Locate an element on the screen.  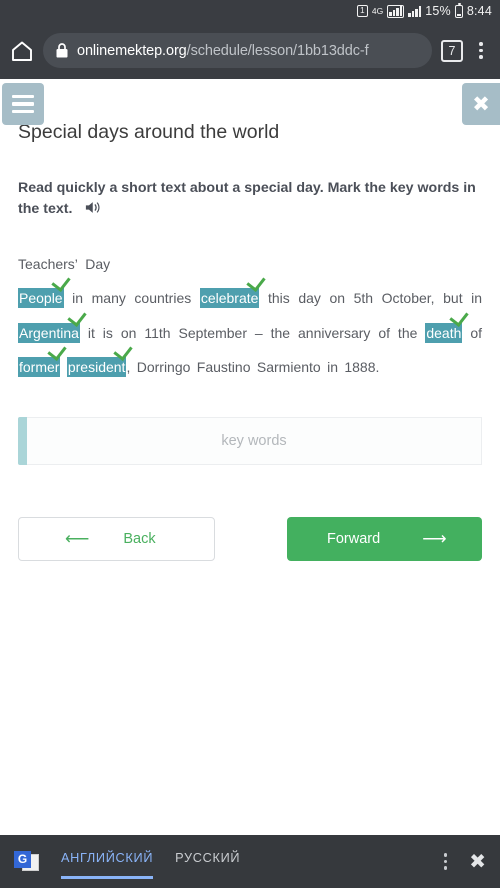
translate-close-icon: ✖ is located at coordinates (477, 862).